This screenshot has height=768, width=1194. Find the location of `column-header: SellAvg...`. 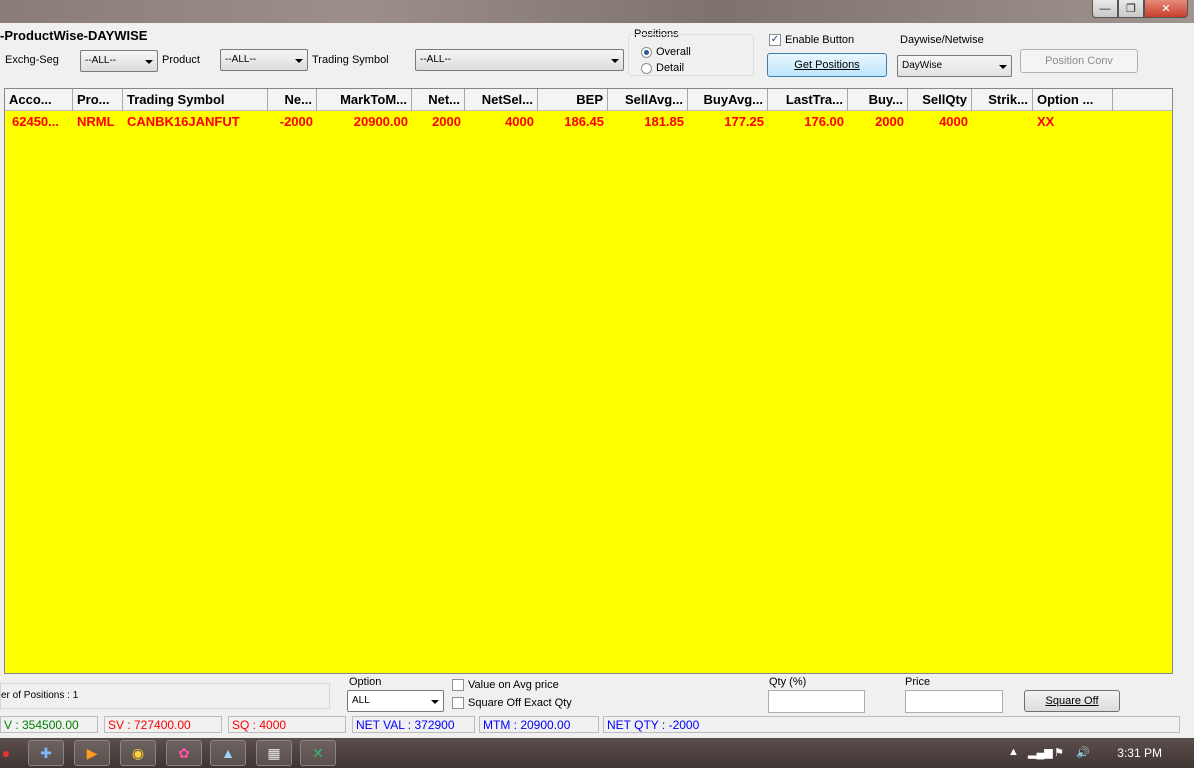

column-header: SellAvg... is located at coordinates (648, 100).